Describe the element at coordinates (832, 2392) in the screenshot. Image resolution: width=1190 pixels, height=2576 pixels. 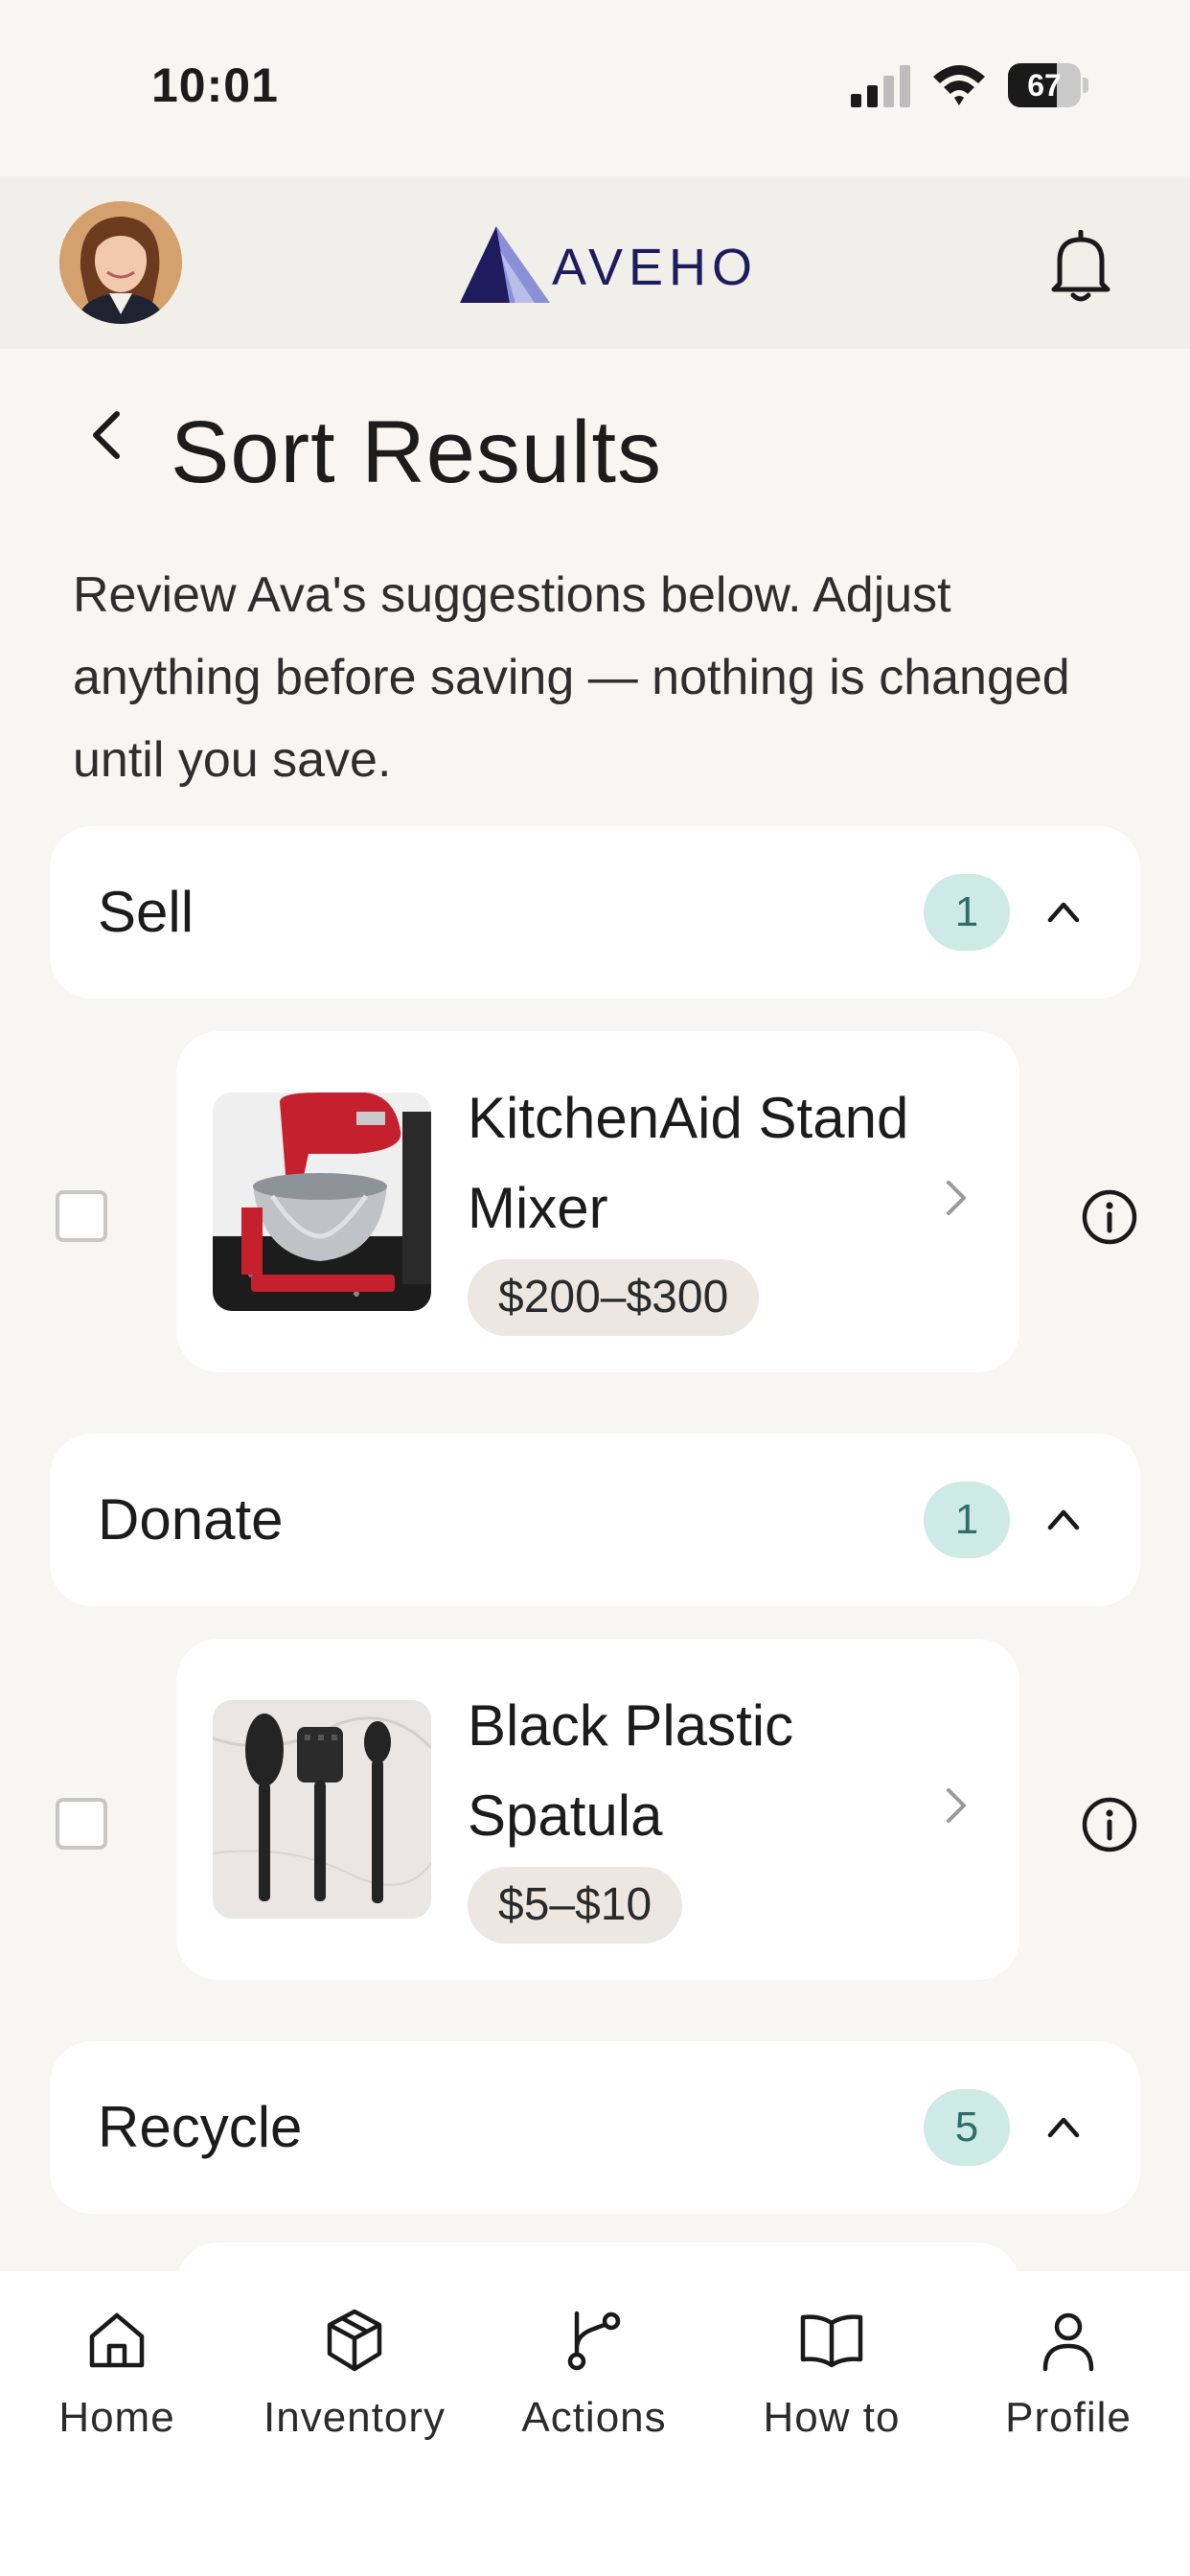
I see `tab-how-to: How to` at that location.